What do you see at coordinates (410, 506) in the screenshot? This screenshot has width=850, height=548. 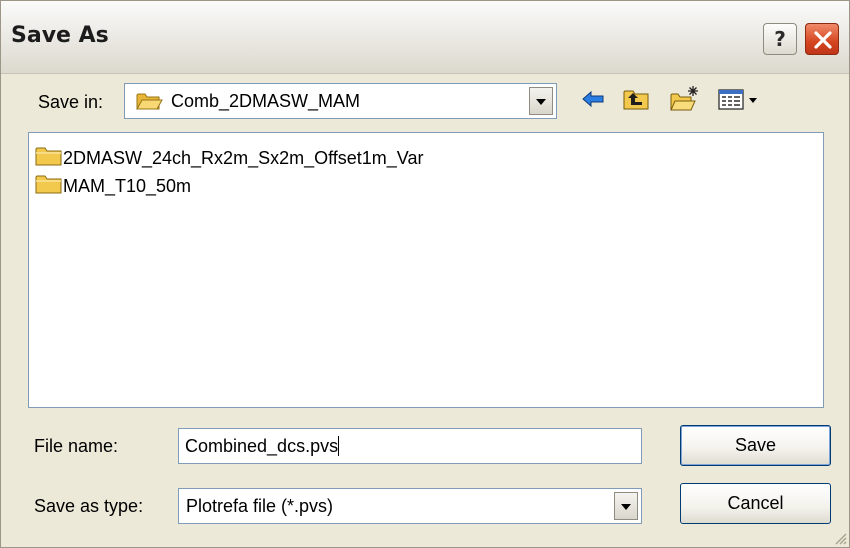 I see `save-as-type-dropdown: Plotrefa file (*.pvs)` at bounding box center [410, 506].